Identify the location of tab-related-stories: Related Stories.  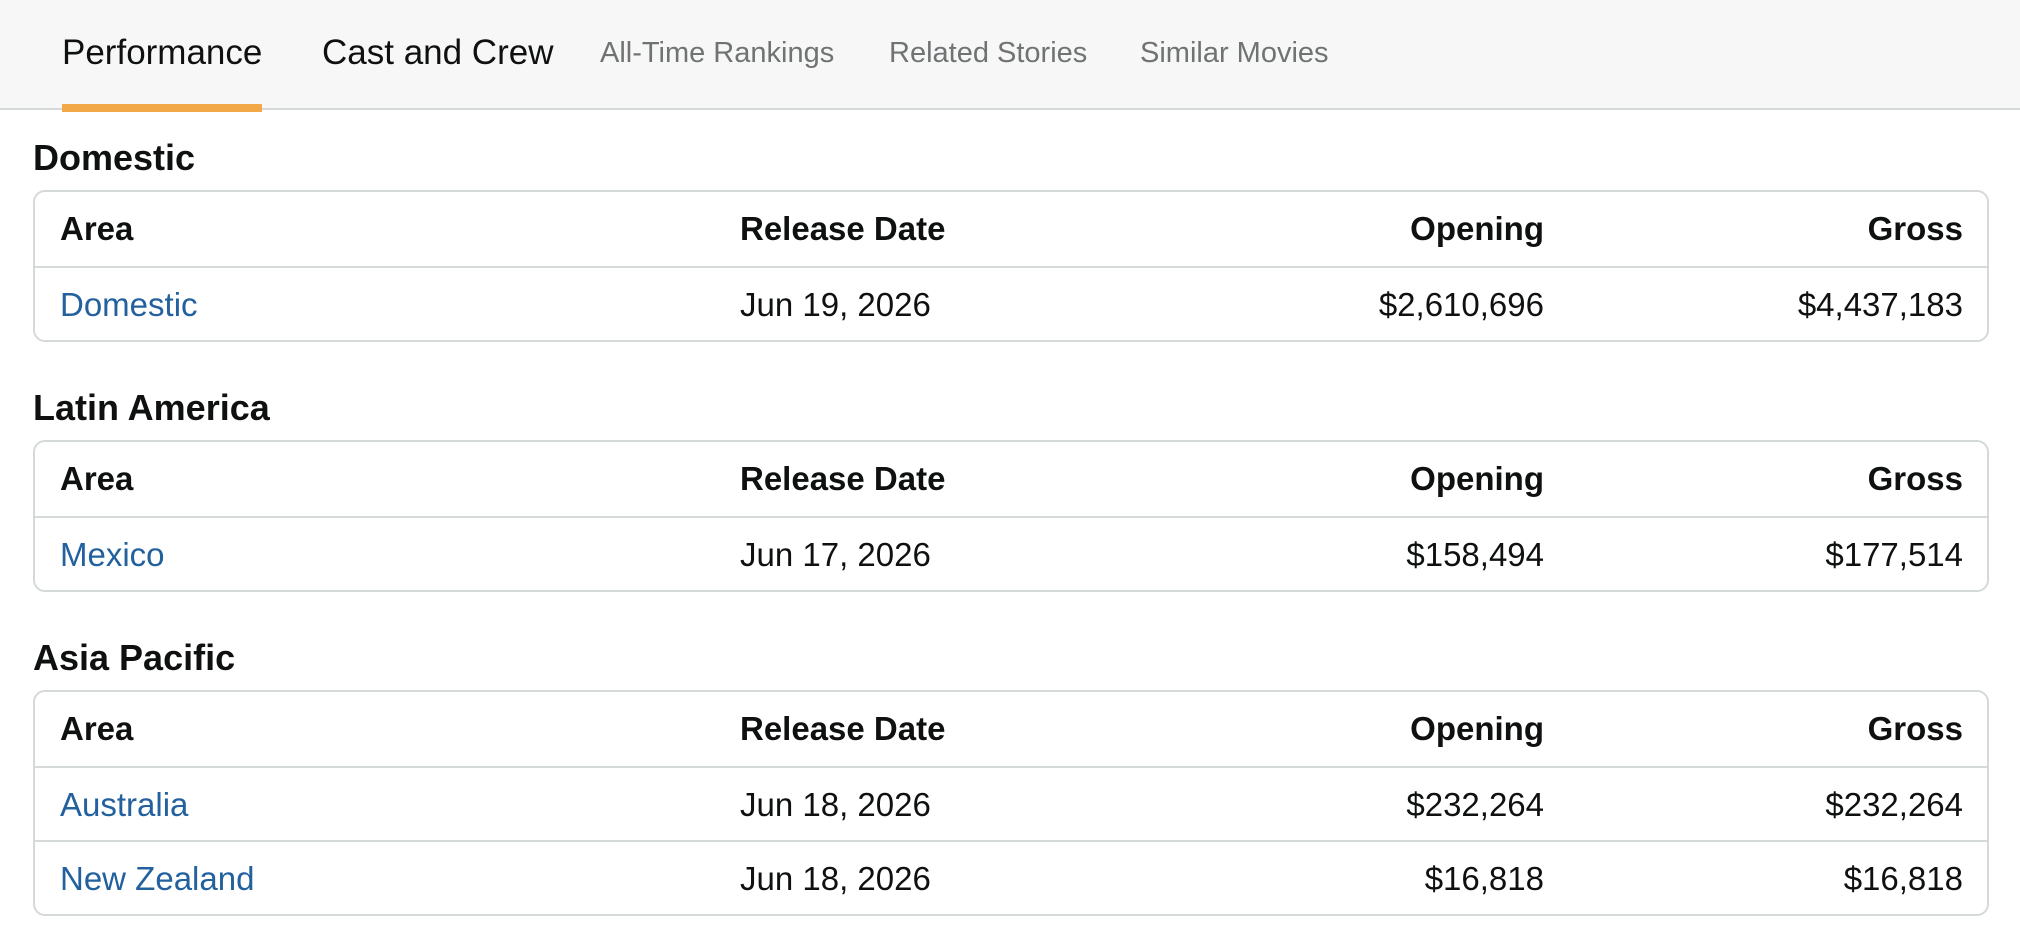
(988, 55).